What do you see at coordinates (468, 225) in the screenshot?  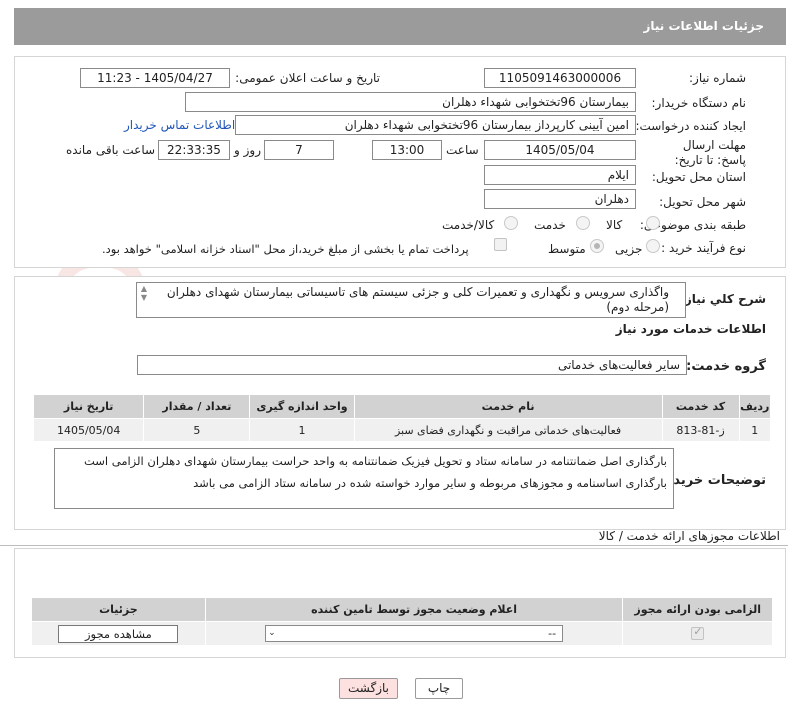 I see `radio-goods-service-label: کالا/خدمت` at bounding box center [468, 225].